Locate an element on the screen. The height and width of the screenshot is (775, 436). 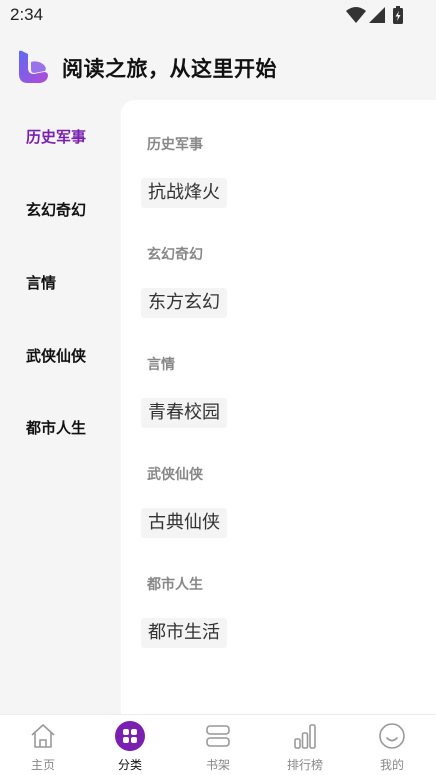
nav-label: 我的 is located at coordinates (391, 765).